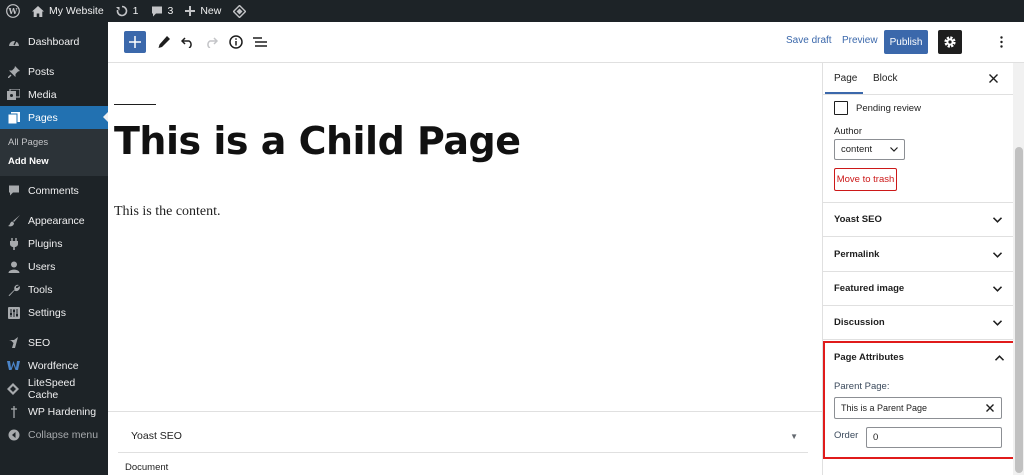 This screenshot has height=475, width=1024. Describe the element at coordinates (841, 108) in the screenshot. I see `pending-review-checkbox` at that location.